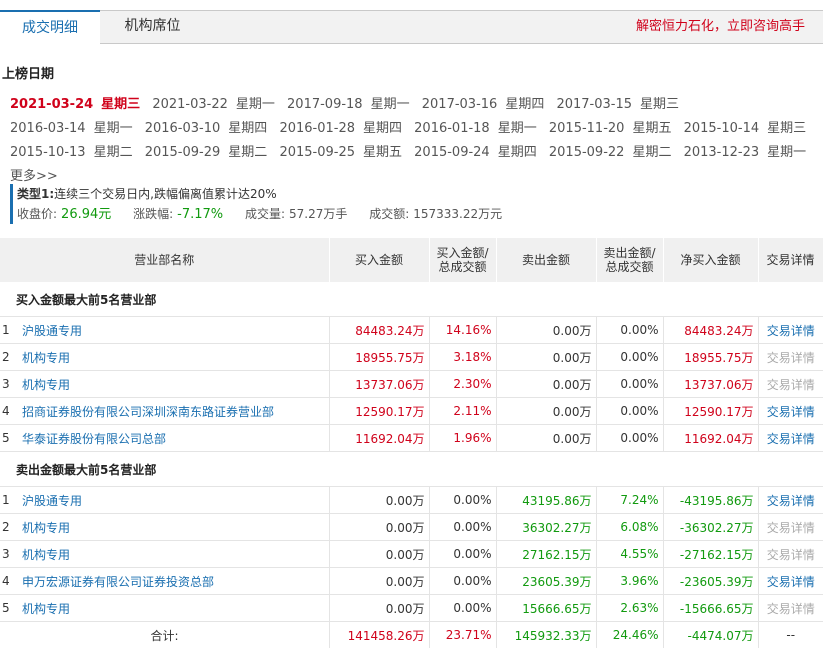 Image resolution: width=823 pixels, height=649 pixels. I want to click on date-link: 2016-01-28, so click(317, 128).